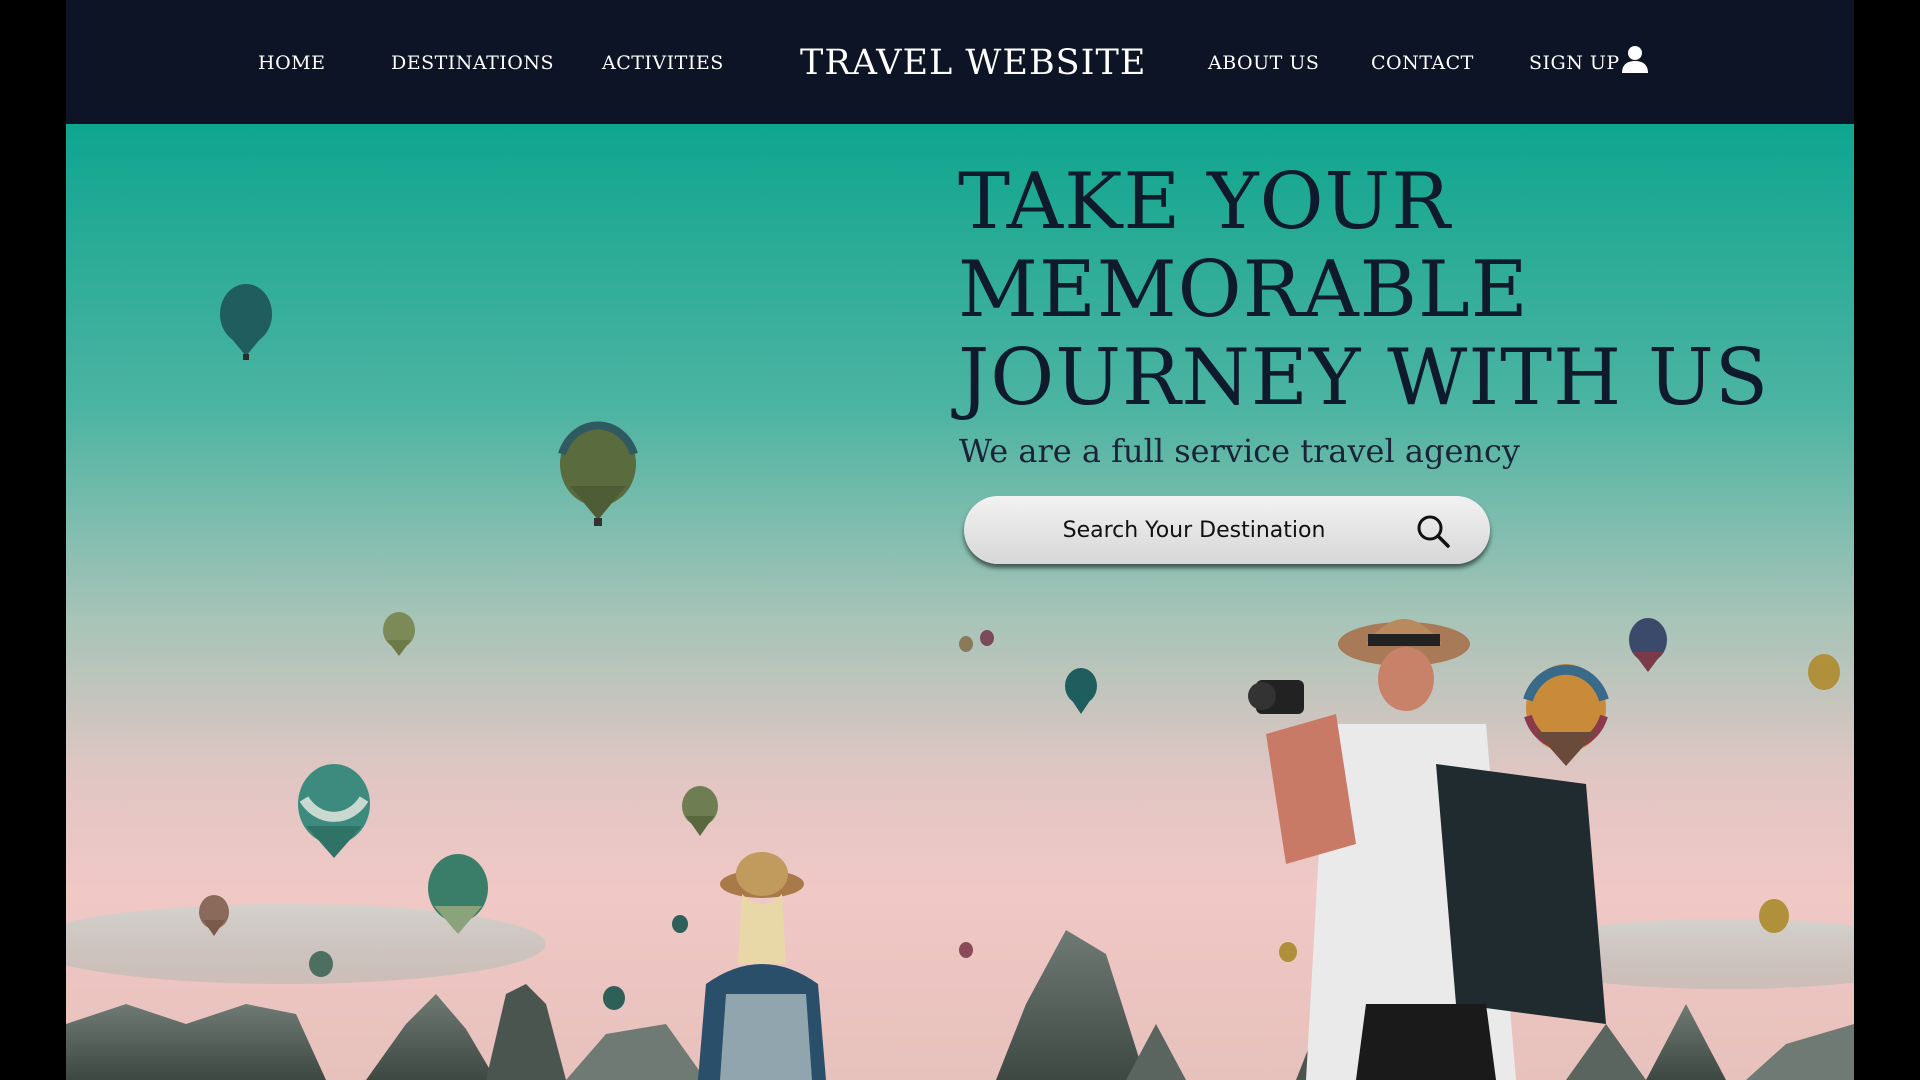 This screenshot has width=1920, height=1080. Describe the element at coordinates (972, 63) in the screenshot. I see `site-logo-title: TRAVEL WEBSITE` at that location.